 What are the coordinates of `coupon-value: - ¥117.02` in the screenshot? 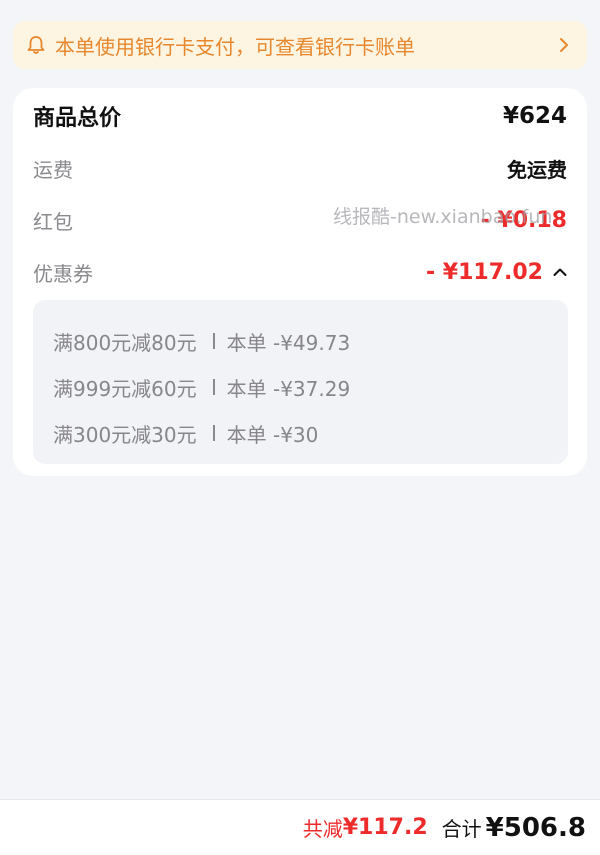 It's located at (496, 272).